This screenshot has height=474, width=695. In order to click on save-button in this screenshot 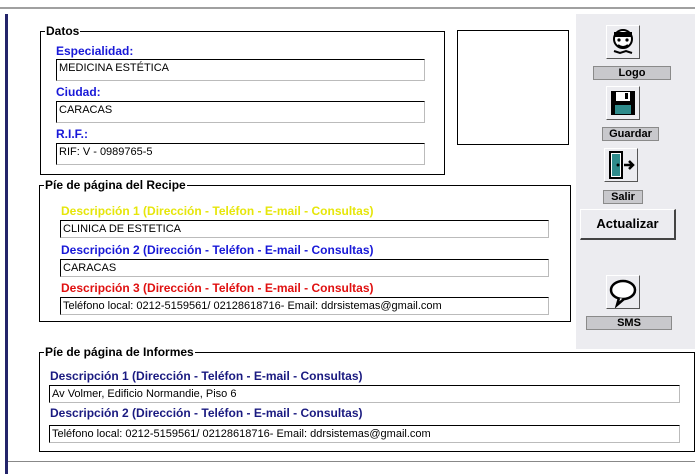, I will do `click(623, 103)`.